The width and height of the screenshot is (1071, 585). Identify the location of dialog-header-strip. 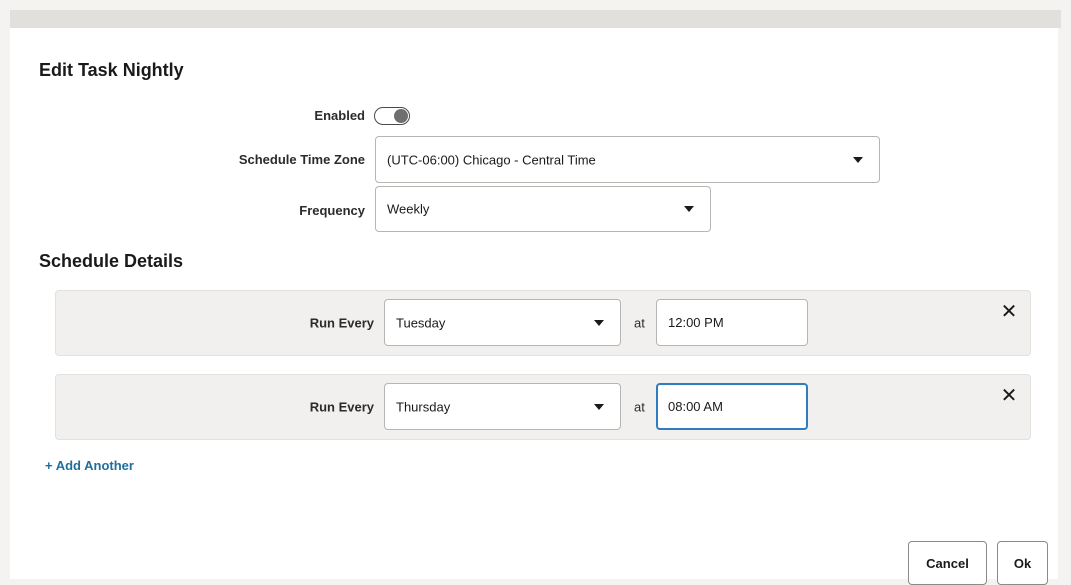
(535, 19).